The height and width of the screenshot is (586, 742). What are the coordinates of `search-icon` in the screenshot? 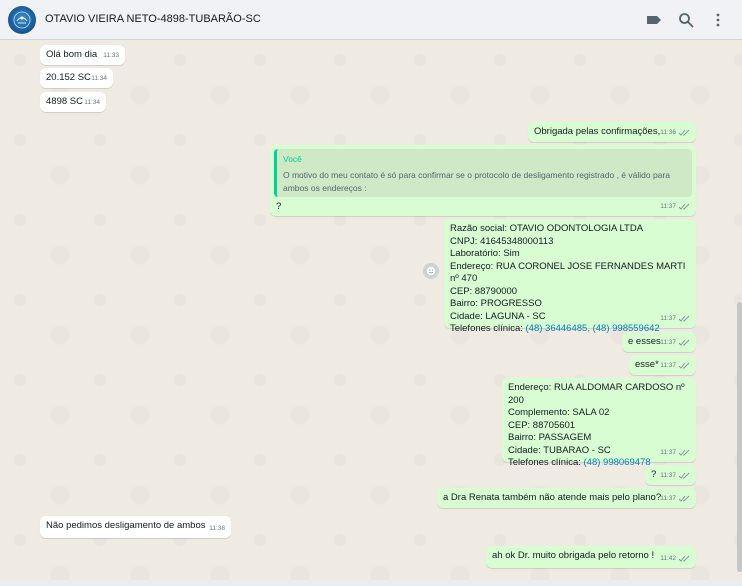 It's located at (686, 20).